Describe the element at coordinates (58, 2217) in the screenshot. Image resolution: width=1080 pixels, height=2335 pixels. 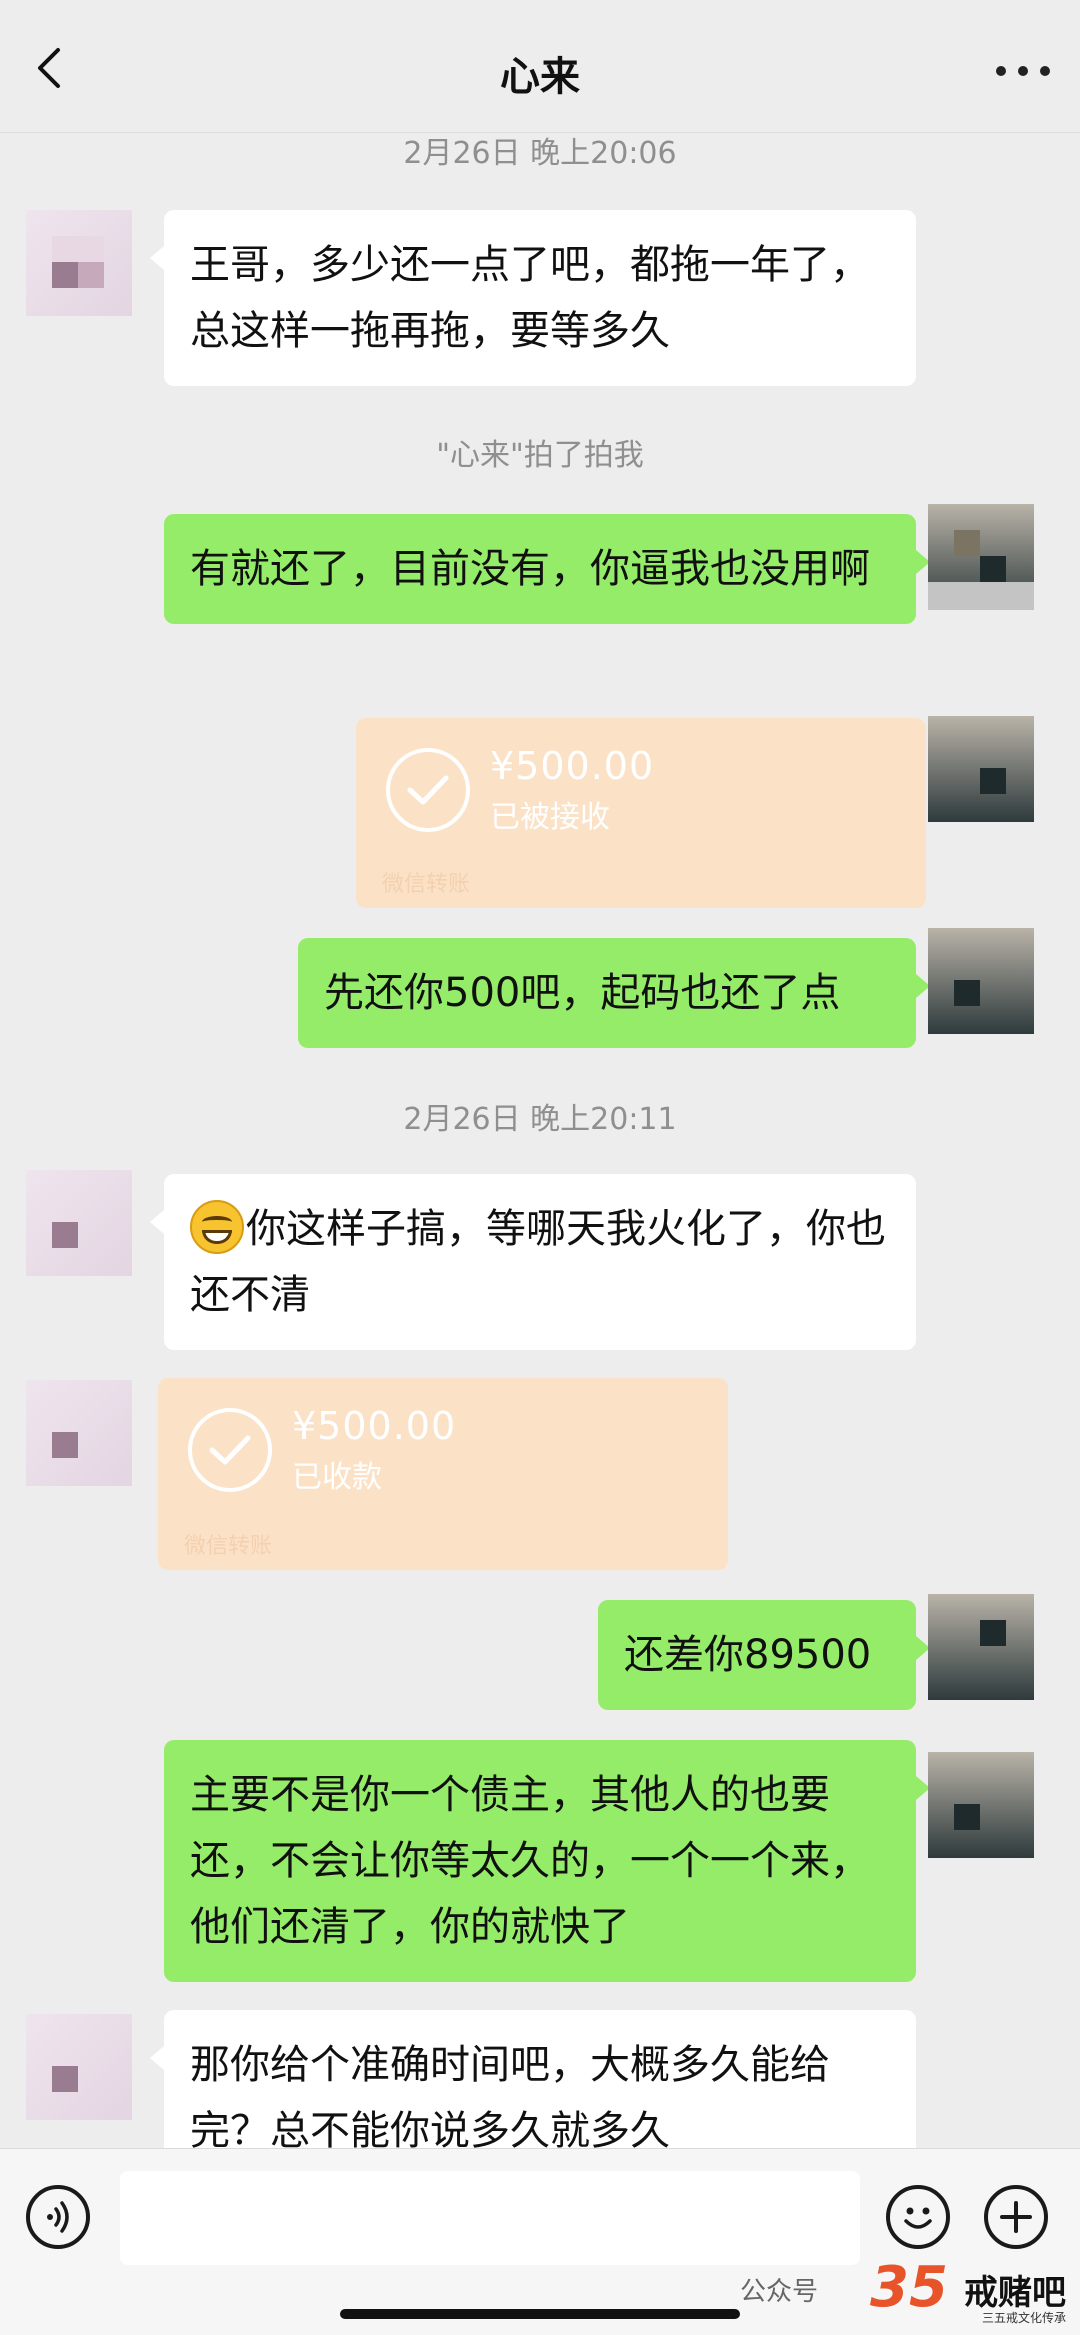
I see `voice-input-icon` at that location.